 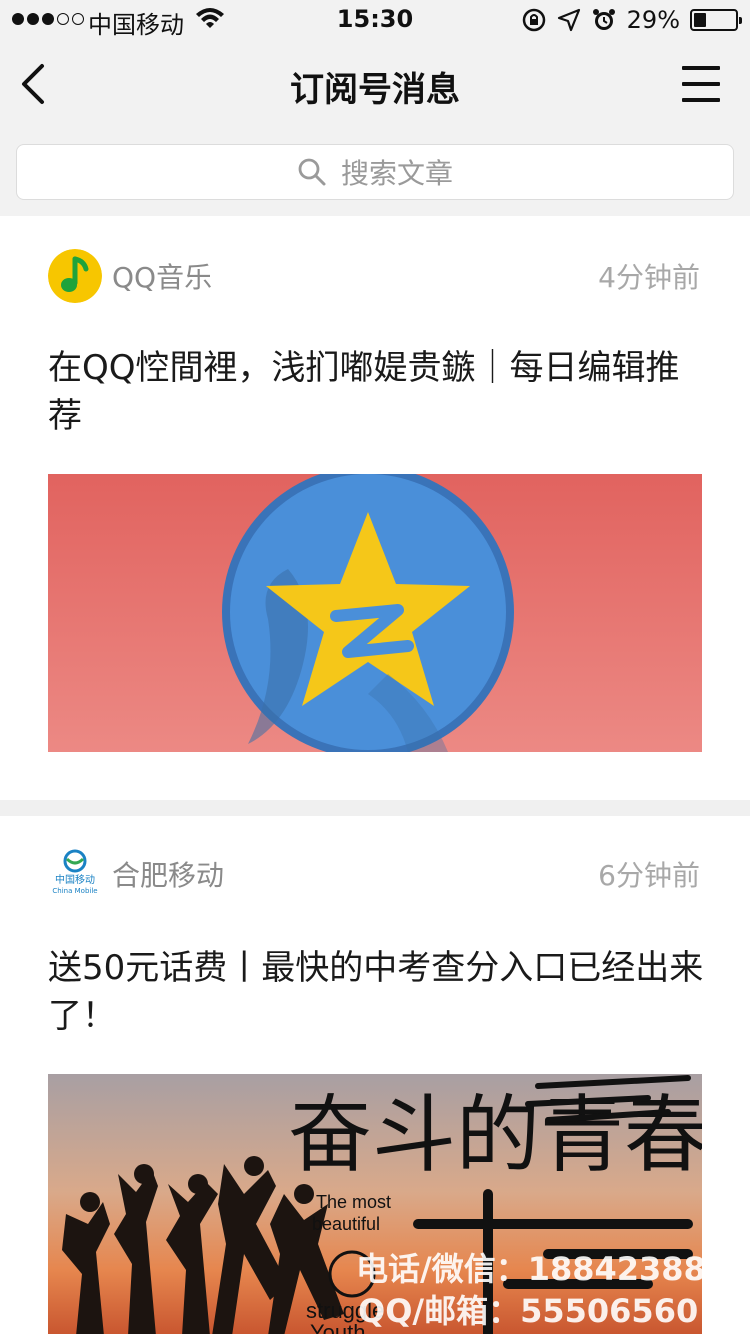 What do you see at coordinates (312, 172) in the screenshot?
I see `search-icon` at bounding box center [312, 172].